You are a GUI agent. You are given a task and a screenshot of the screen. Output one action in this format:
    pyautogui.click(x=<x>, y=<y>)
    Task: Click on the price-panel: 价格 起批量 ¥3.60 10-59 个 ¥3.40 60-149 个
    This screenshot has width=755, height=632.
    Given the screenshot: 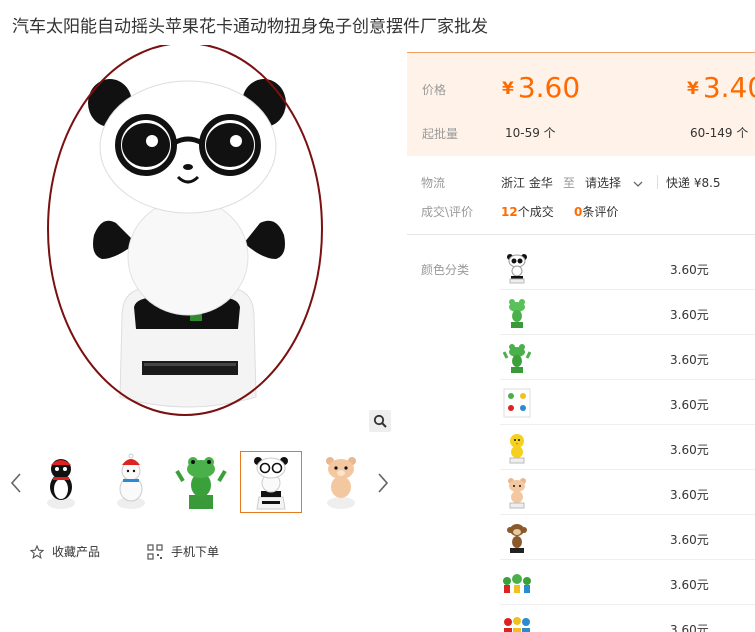 What is the action you would take?
    pyautogui.click(x=581, y=104)
    